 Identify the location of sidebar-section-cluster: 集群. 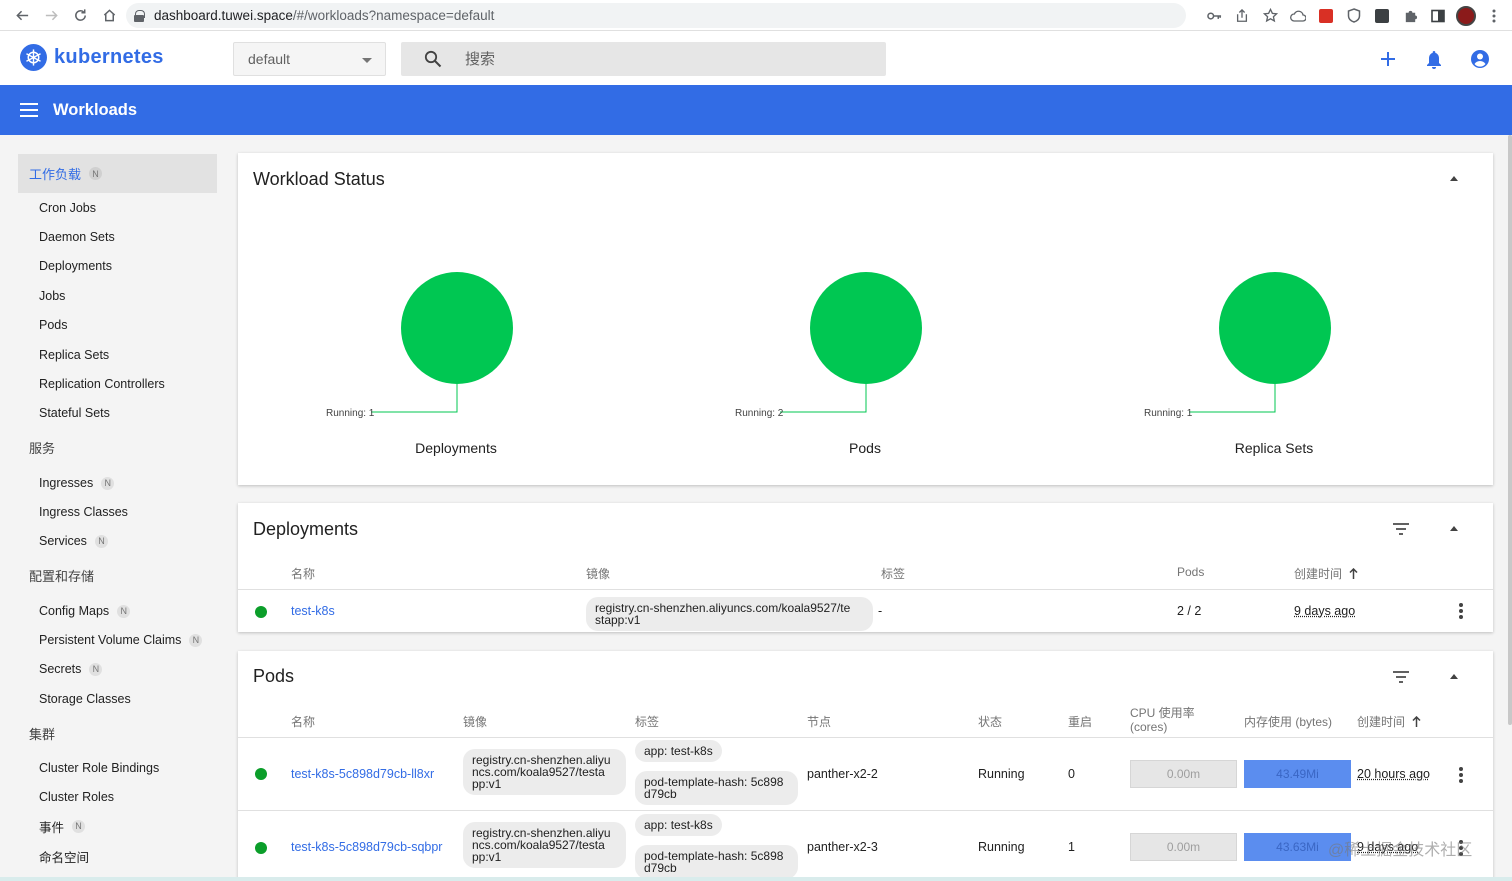
(117, 733).